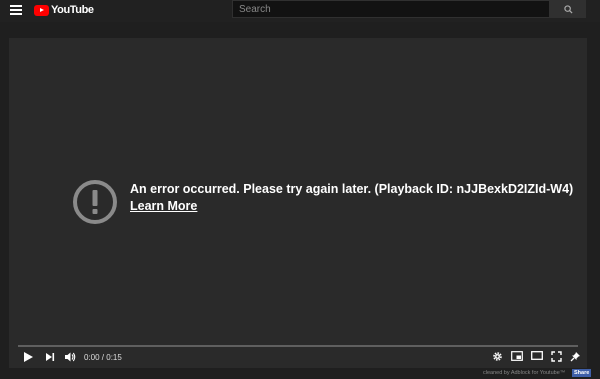  I want to click on next-icon, so click(50, 357).